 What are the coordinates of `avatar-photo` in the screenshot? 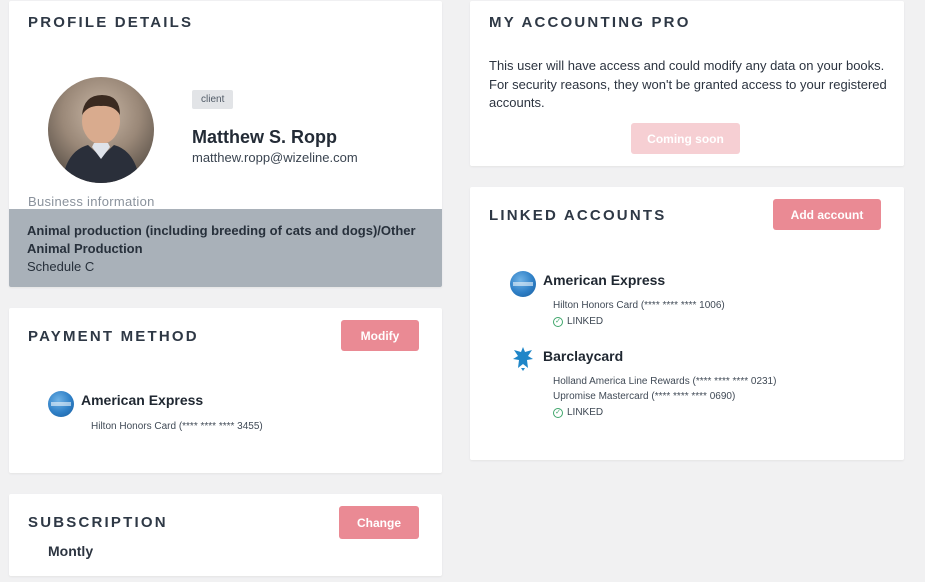 It's located at (101, 139).